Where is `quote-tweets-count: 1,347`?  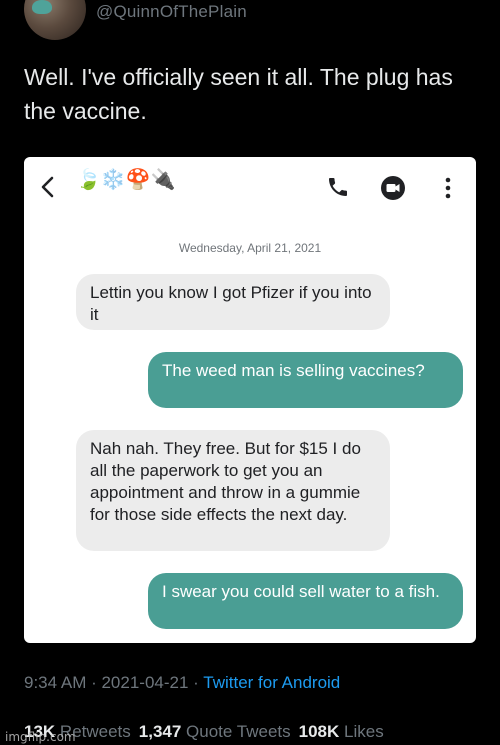
quote-tweets-count: 1,347 is located at coordinates (160, 731).